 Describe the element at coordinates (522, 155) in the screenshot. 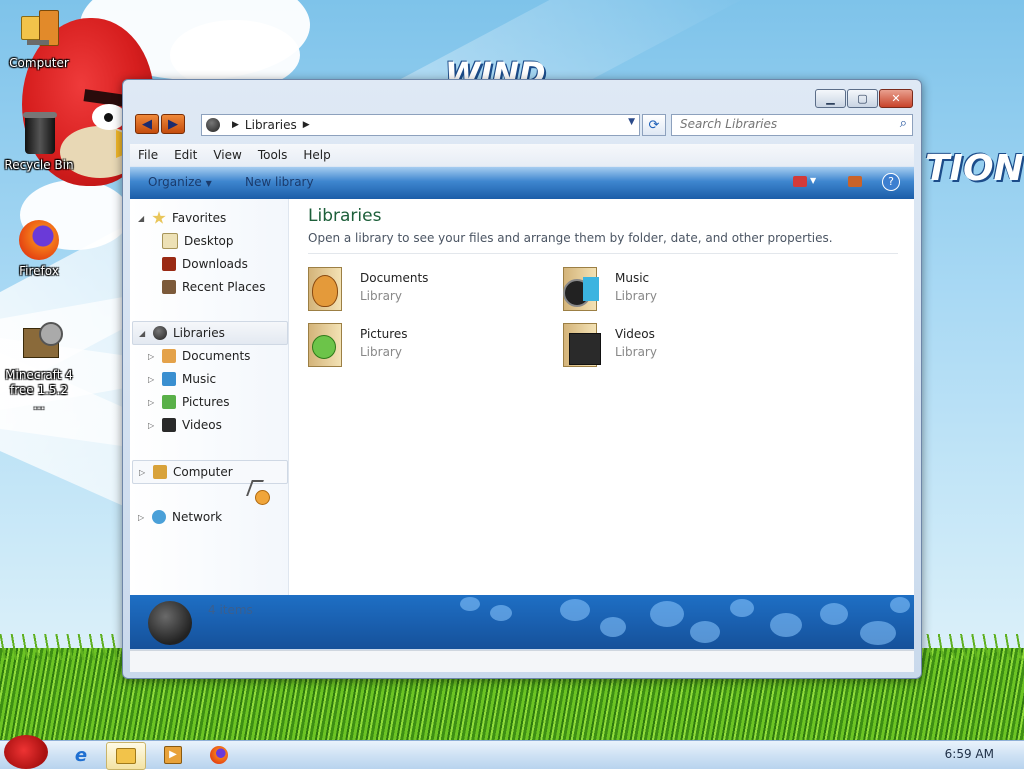

I see `menu-bar: File Edit View Tools Help` at that location.